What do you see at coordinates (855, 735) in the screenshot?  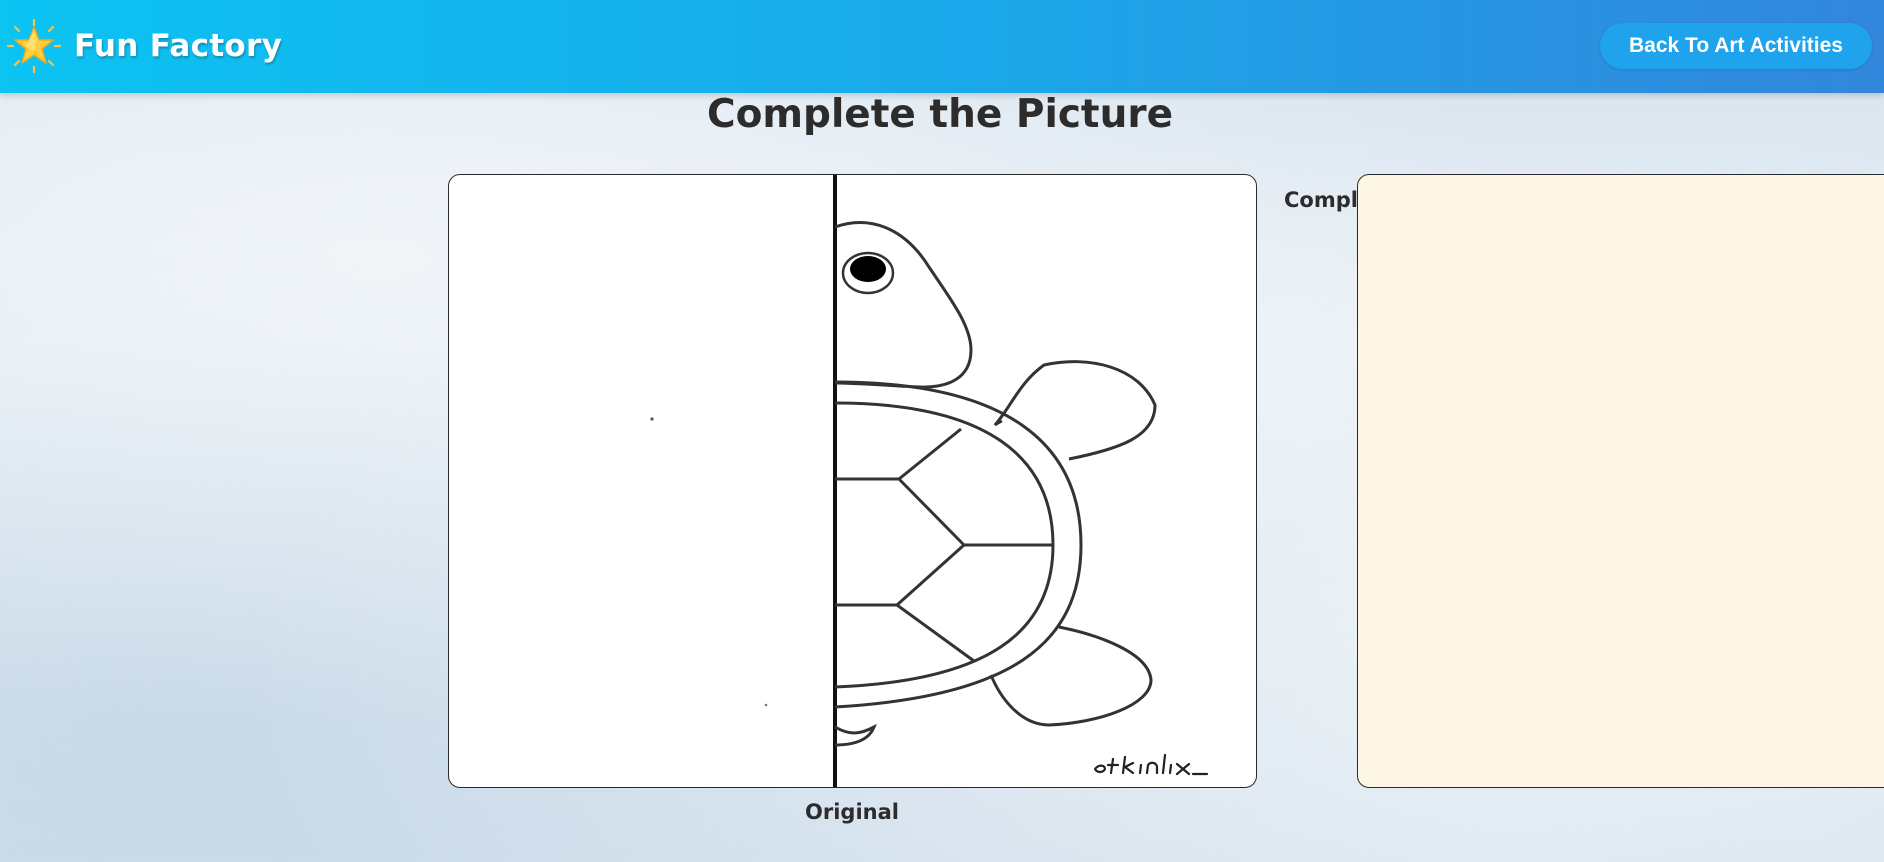 I see `turtle-tail` at bounding box center [855, 735].